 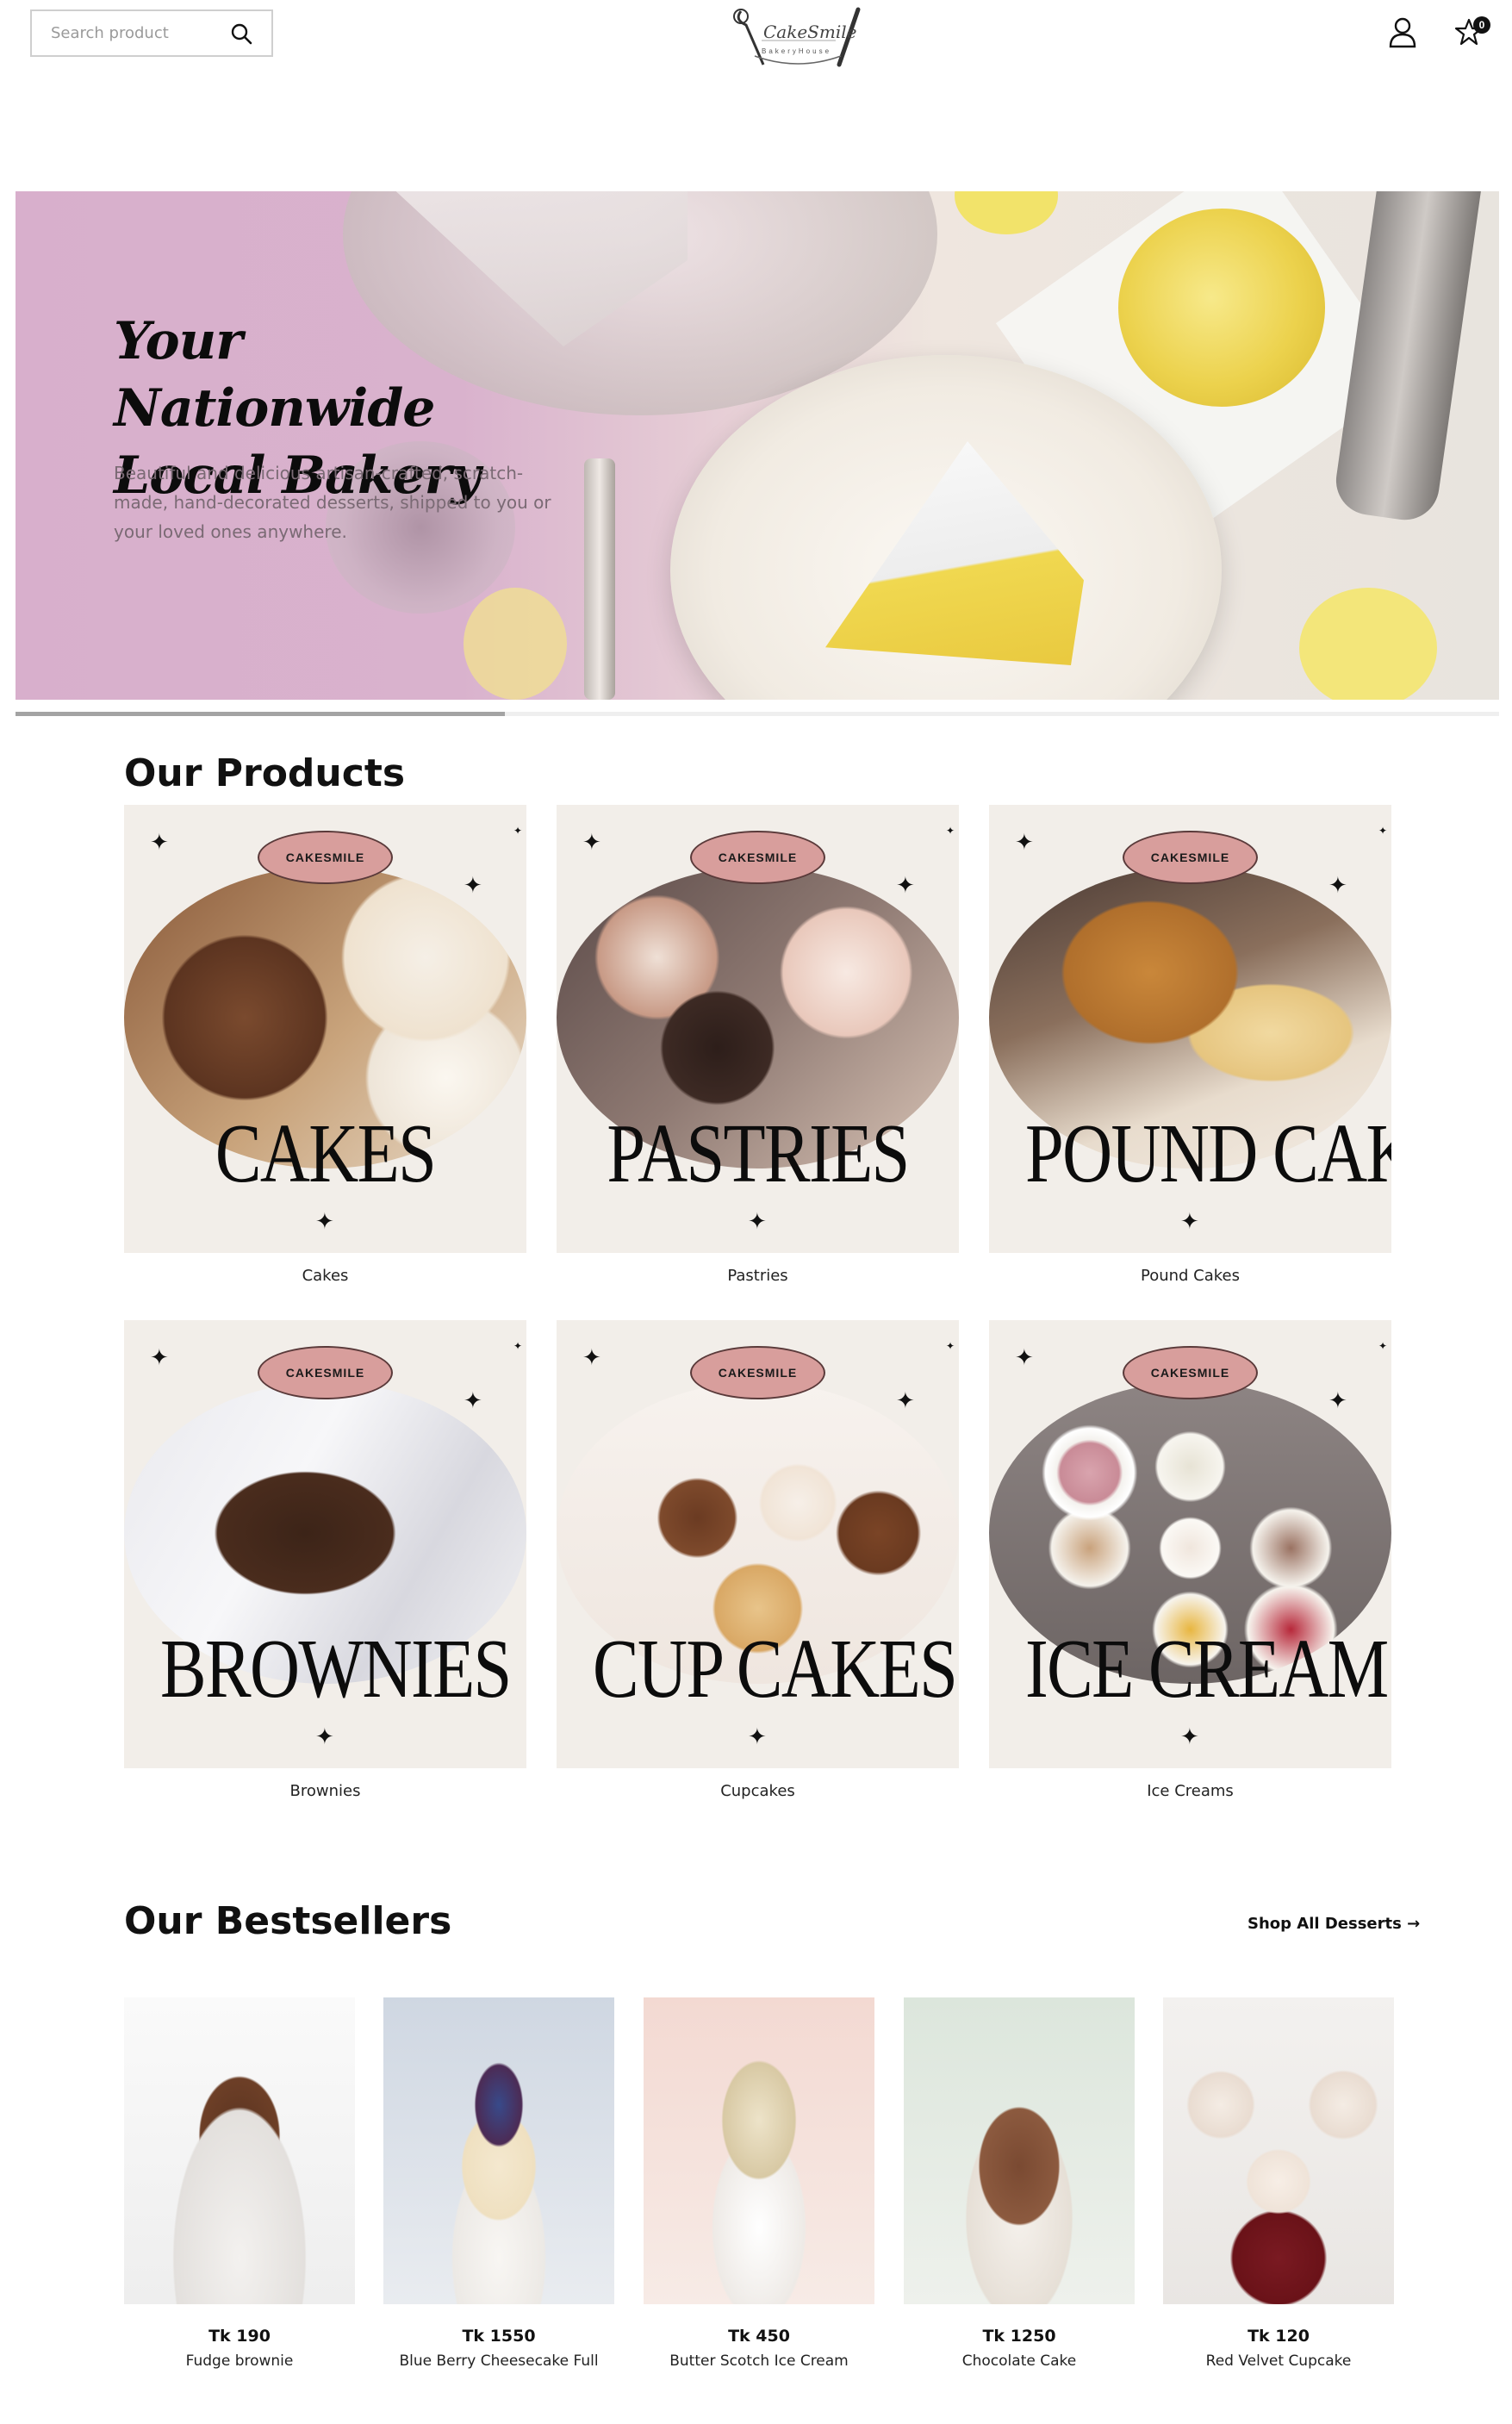 What do you see at coordinates (499, 2336) in the screenshot?
I see `product-price: Tk 1550` at bounding box center [499, 2336].